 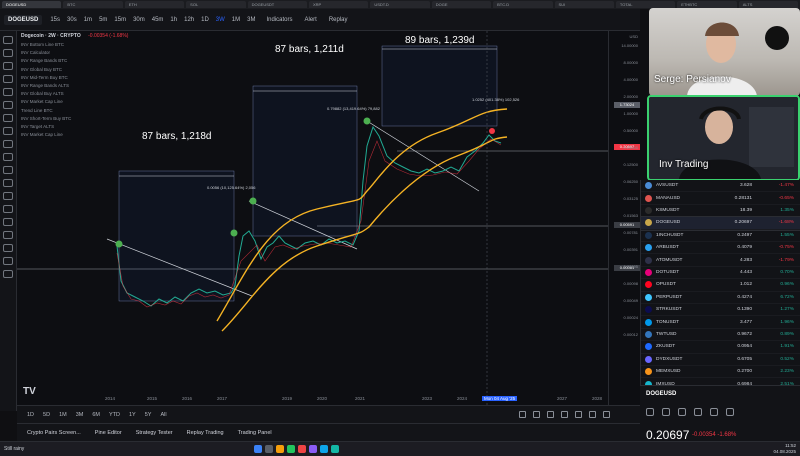 What do you see at coordinates (666, 412) in the screenshot?
I see `chart-icon` at bounding box center [666, 412].